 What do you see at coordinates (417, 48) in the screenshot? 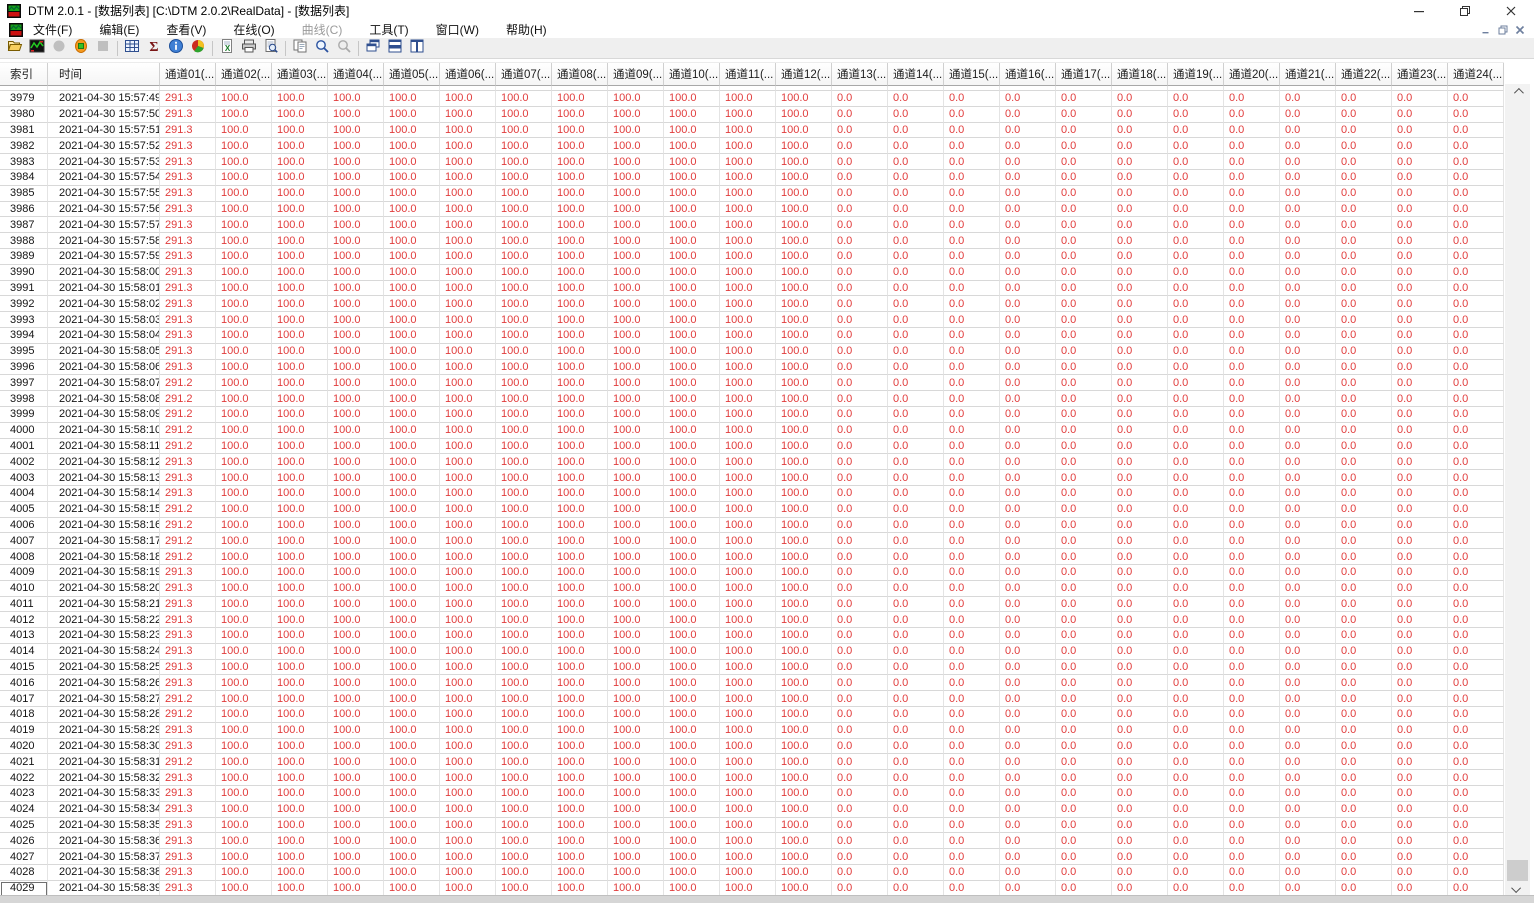
I see `tile-vertical-button` at bounding box center [417, 48].